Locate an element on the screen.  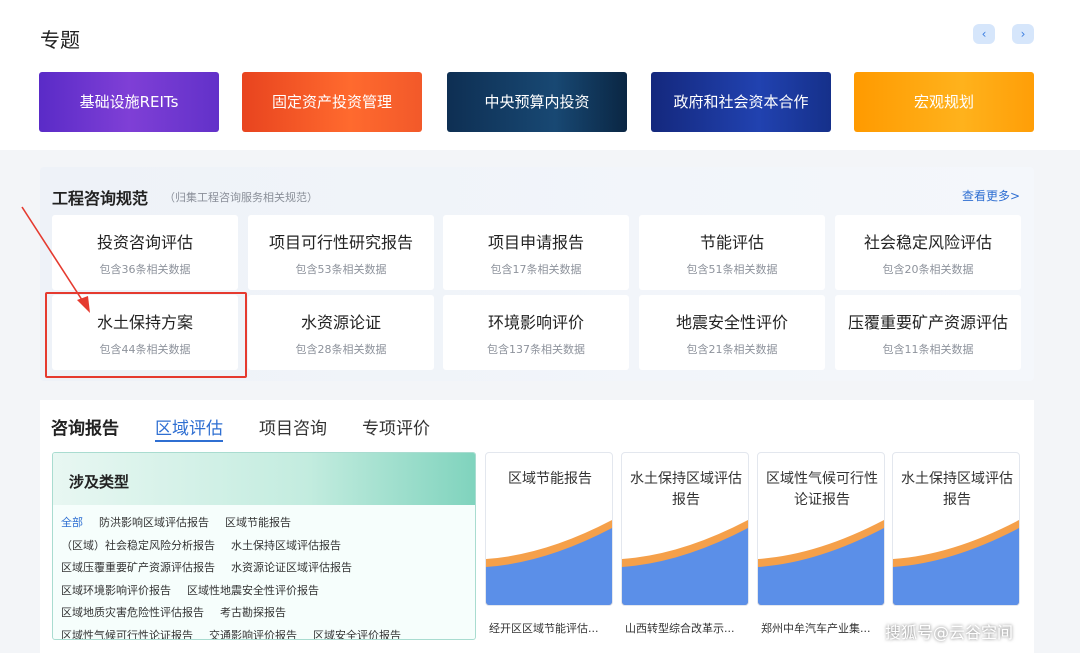
spec-card-name: 社会稳定风险评估 is located at coordinates (927, 242).